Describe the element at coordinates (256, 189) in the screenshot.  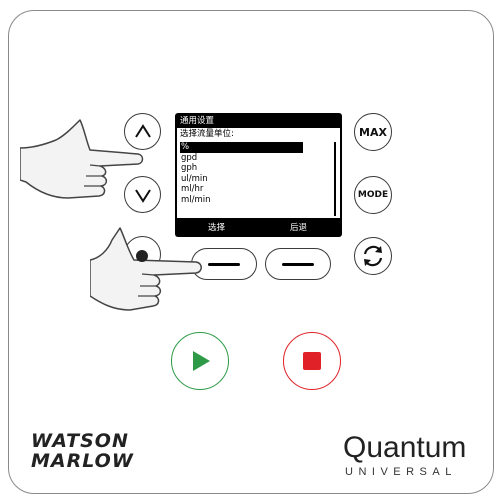
I see `flow-unit-option: ml/hr` at that location.